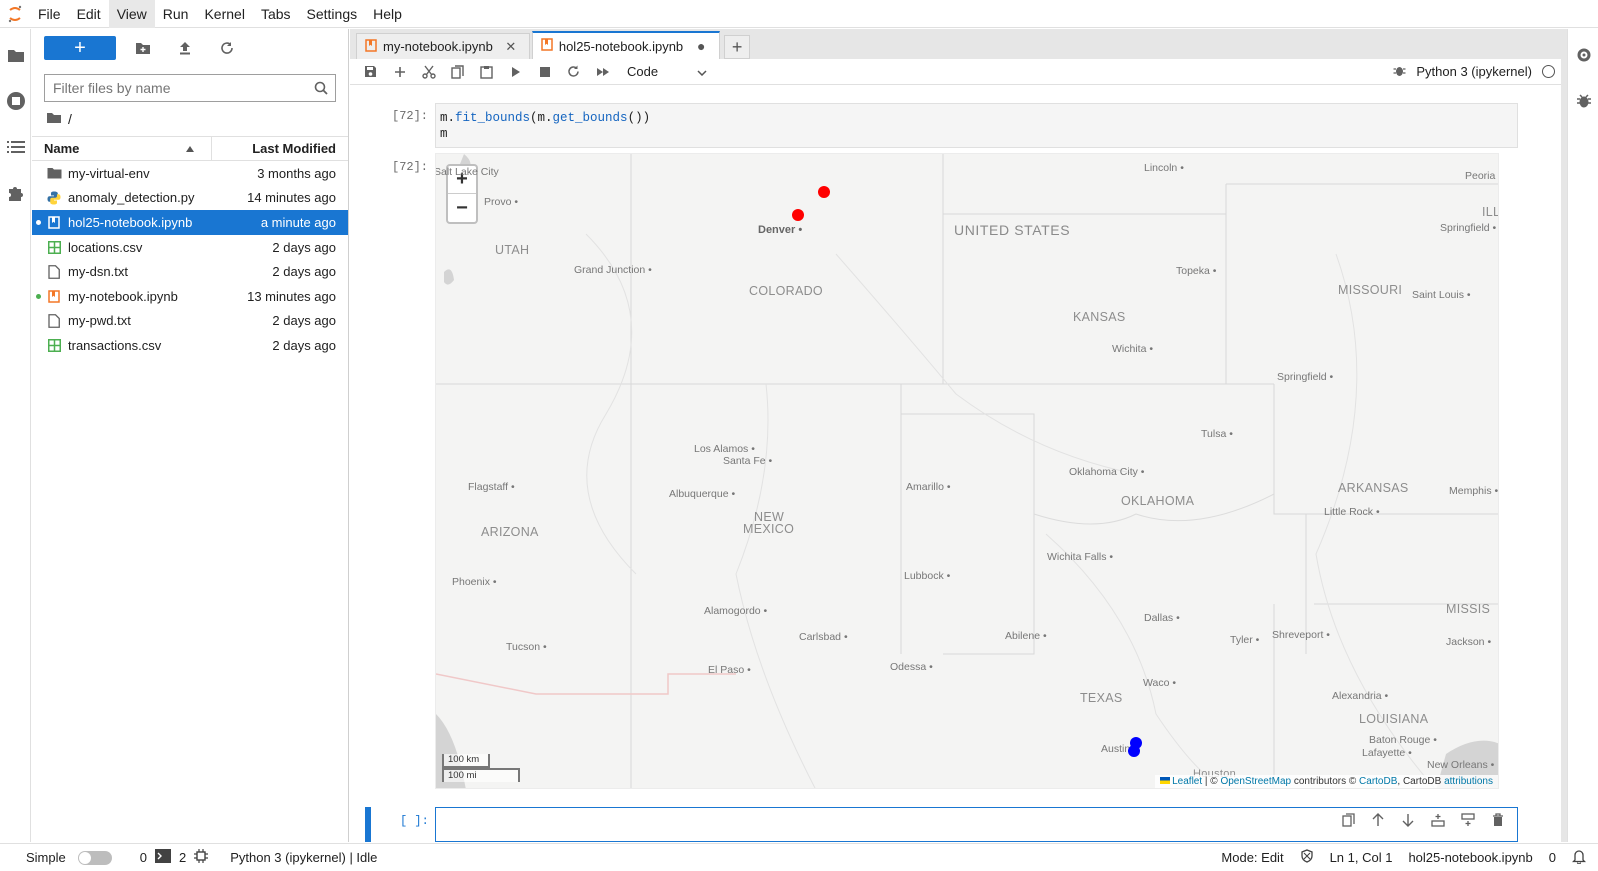  What do you see at coordinates (1438, 820) in the screenshot?
I see `insert-above-icon` at bounding box center [1438, 820].